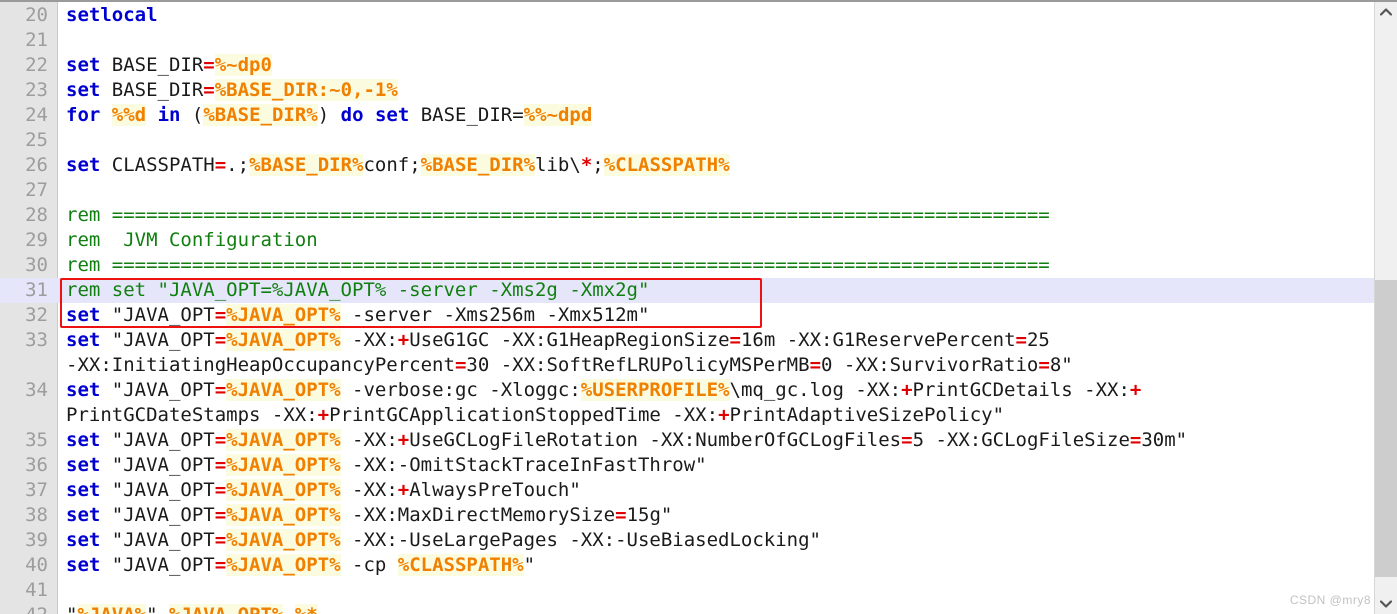 The image size is (1397, 614). Describe the element at coordinates (716, 590) in the screenshot. I see `code-line-text` at that location.